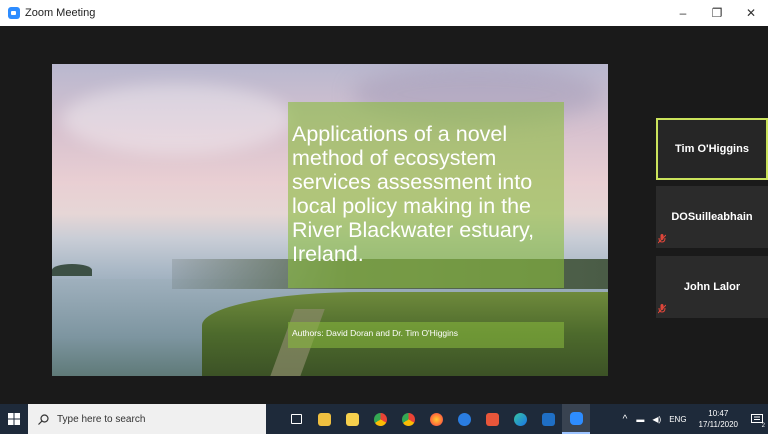  I want to click on clock-date: 17/11/2020, so click(718, 424).